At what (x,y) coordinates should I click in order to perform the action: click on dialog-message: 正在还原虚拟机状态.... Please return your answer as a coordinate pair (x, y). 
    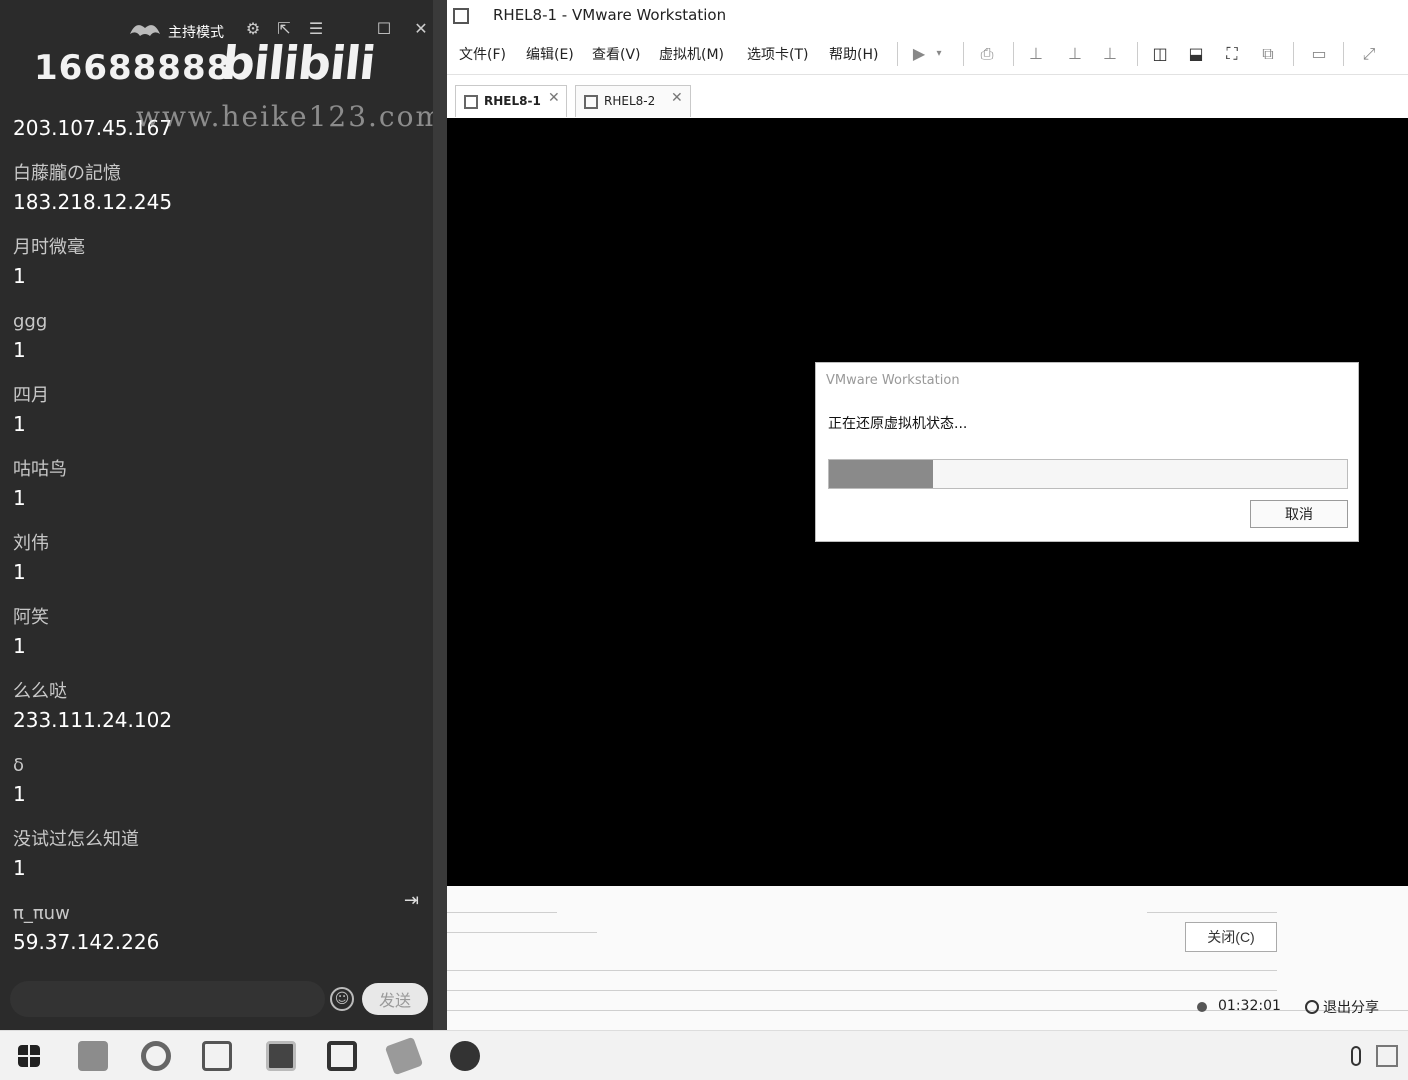
    Looking at the image, I should click on (898, 424).